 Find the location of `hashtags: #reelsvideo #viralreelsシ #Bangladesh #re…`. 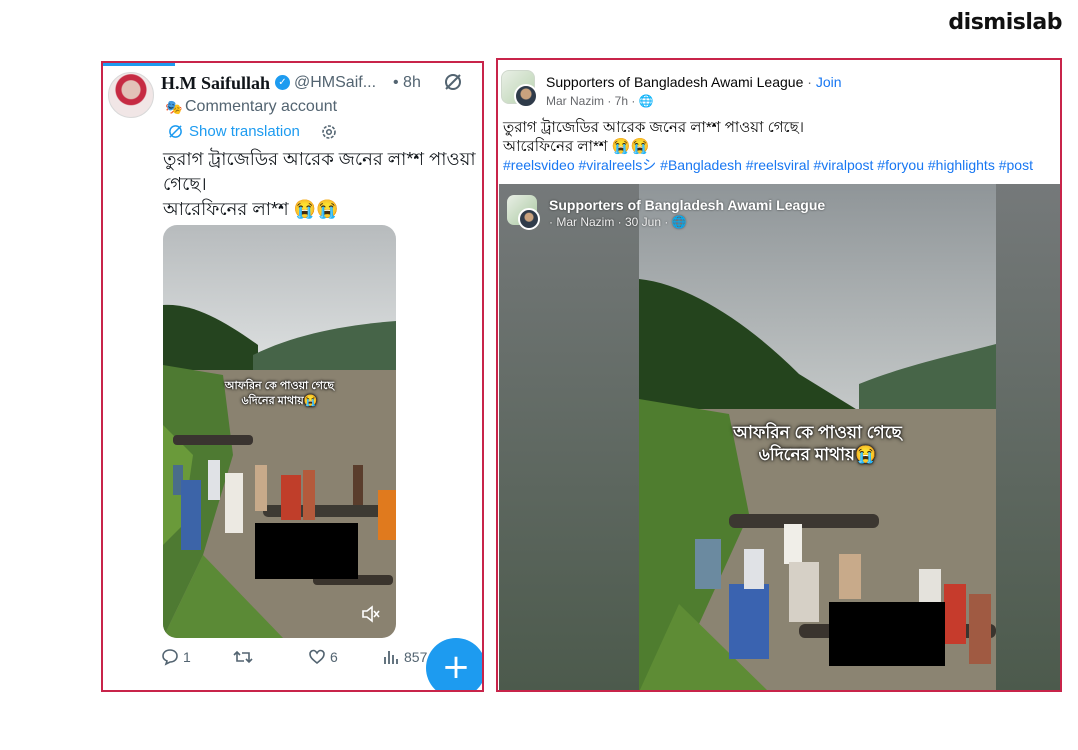

hashtags: #reelsvideo #viralreelsシ #Bangladesh #re… is located at coordinates (768, 165).